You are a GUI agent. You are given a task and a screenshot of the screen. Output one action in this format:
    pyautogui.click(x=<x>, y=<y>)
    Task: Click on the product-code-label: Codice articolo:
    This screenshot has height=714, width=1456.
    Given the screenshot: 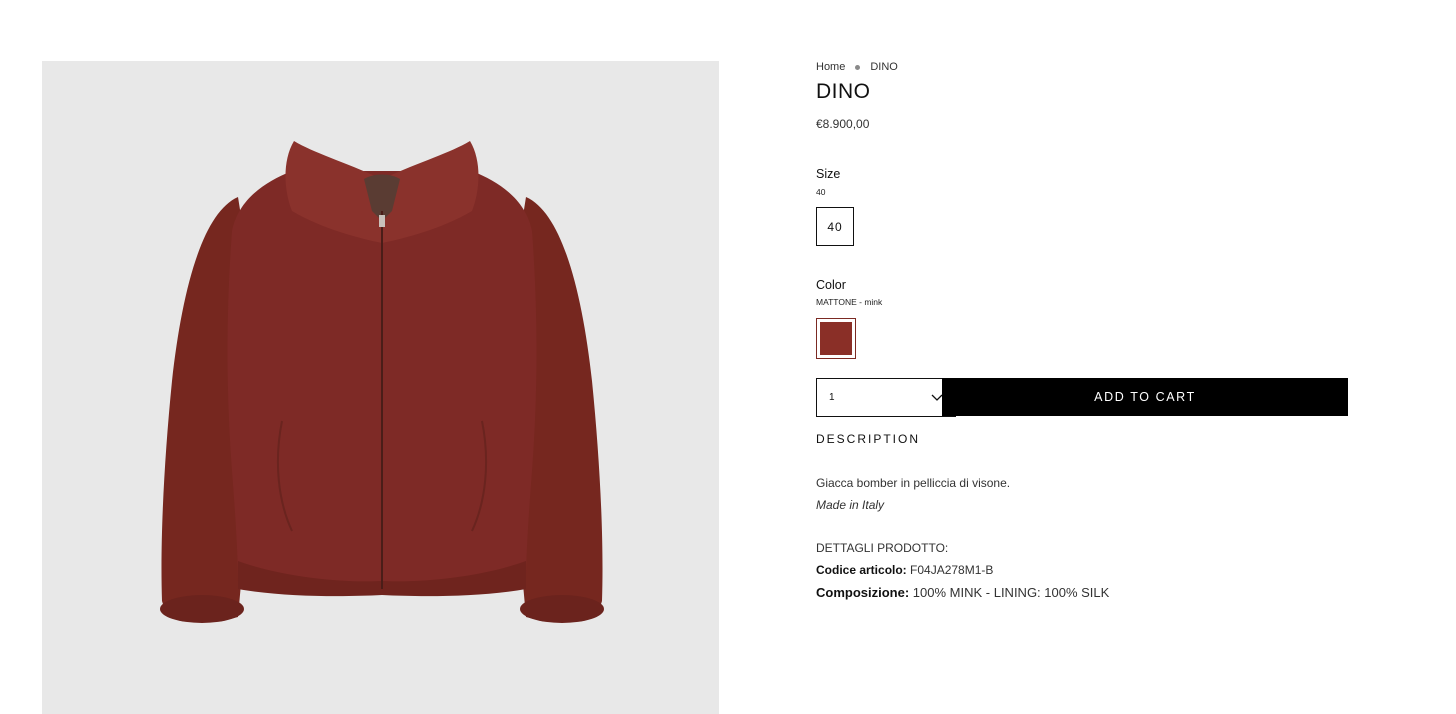 What is the action you would take?
    pyautogui.click(x=861, y=570)
    